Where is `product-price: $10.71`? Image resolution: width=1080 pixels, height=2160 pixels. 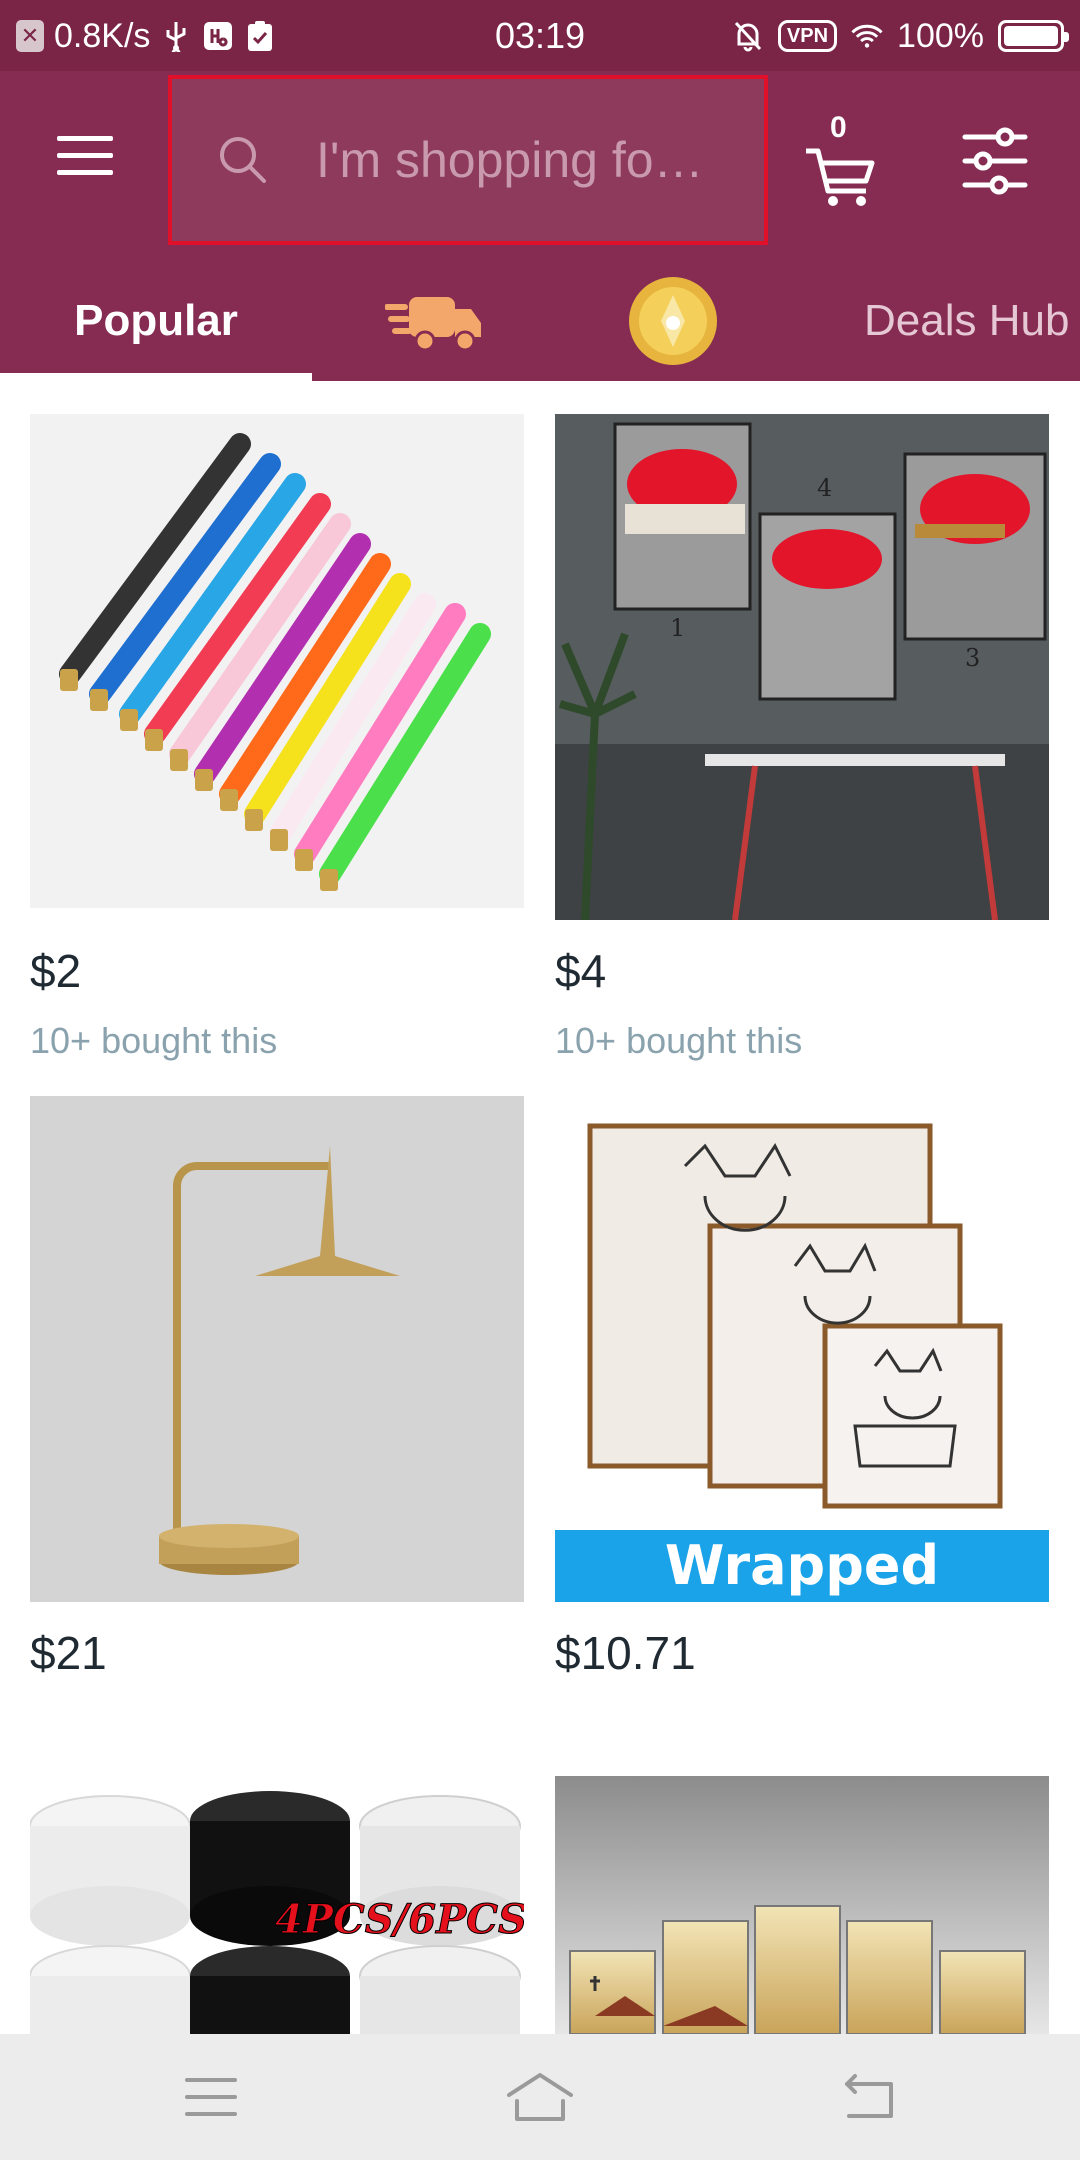 product-price: $10.71 is located at coordinates (625, 1653).